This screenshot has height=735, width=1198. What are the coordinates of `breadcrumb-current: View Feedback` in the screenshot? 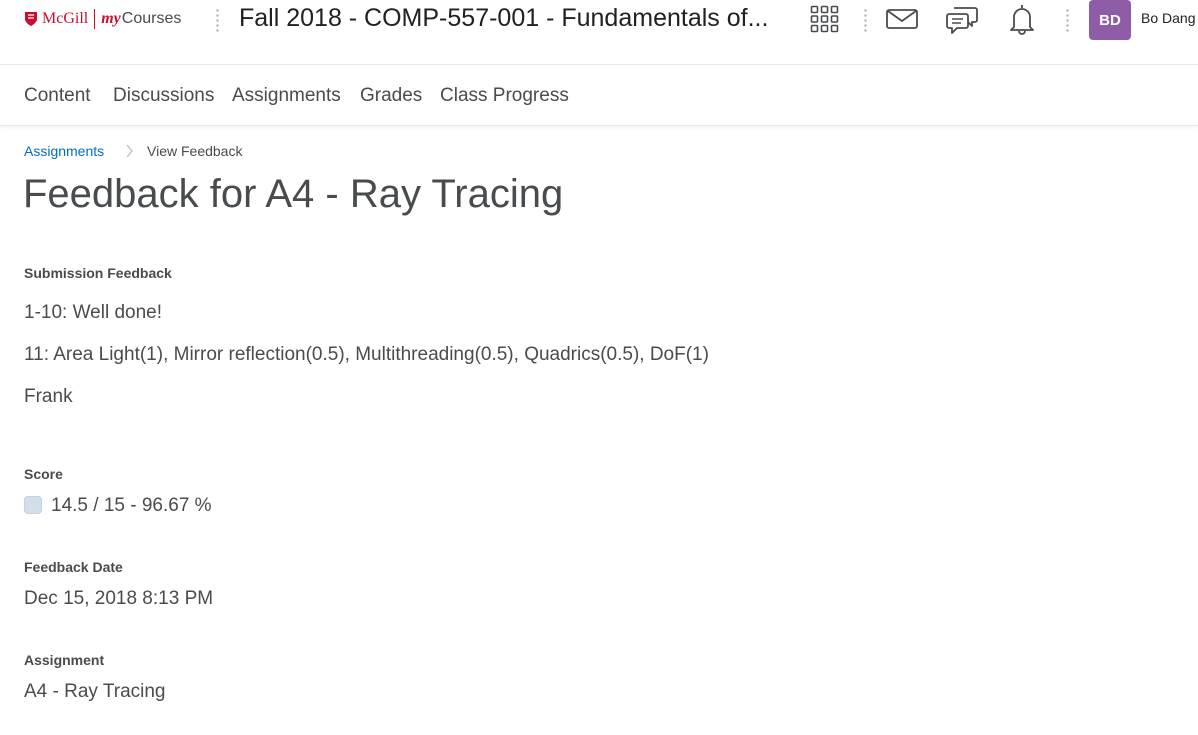 It's located at (195, 151).